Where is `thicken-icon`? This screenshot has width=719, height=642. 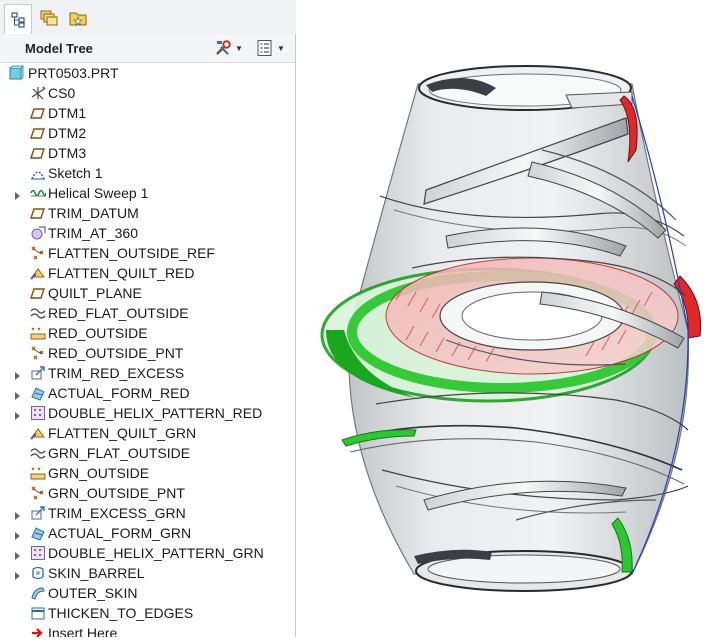 thicken-icon is located at coordinates (38, 613).